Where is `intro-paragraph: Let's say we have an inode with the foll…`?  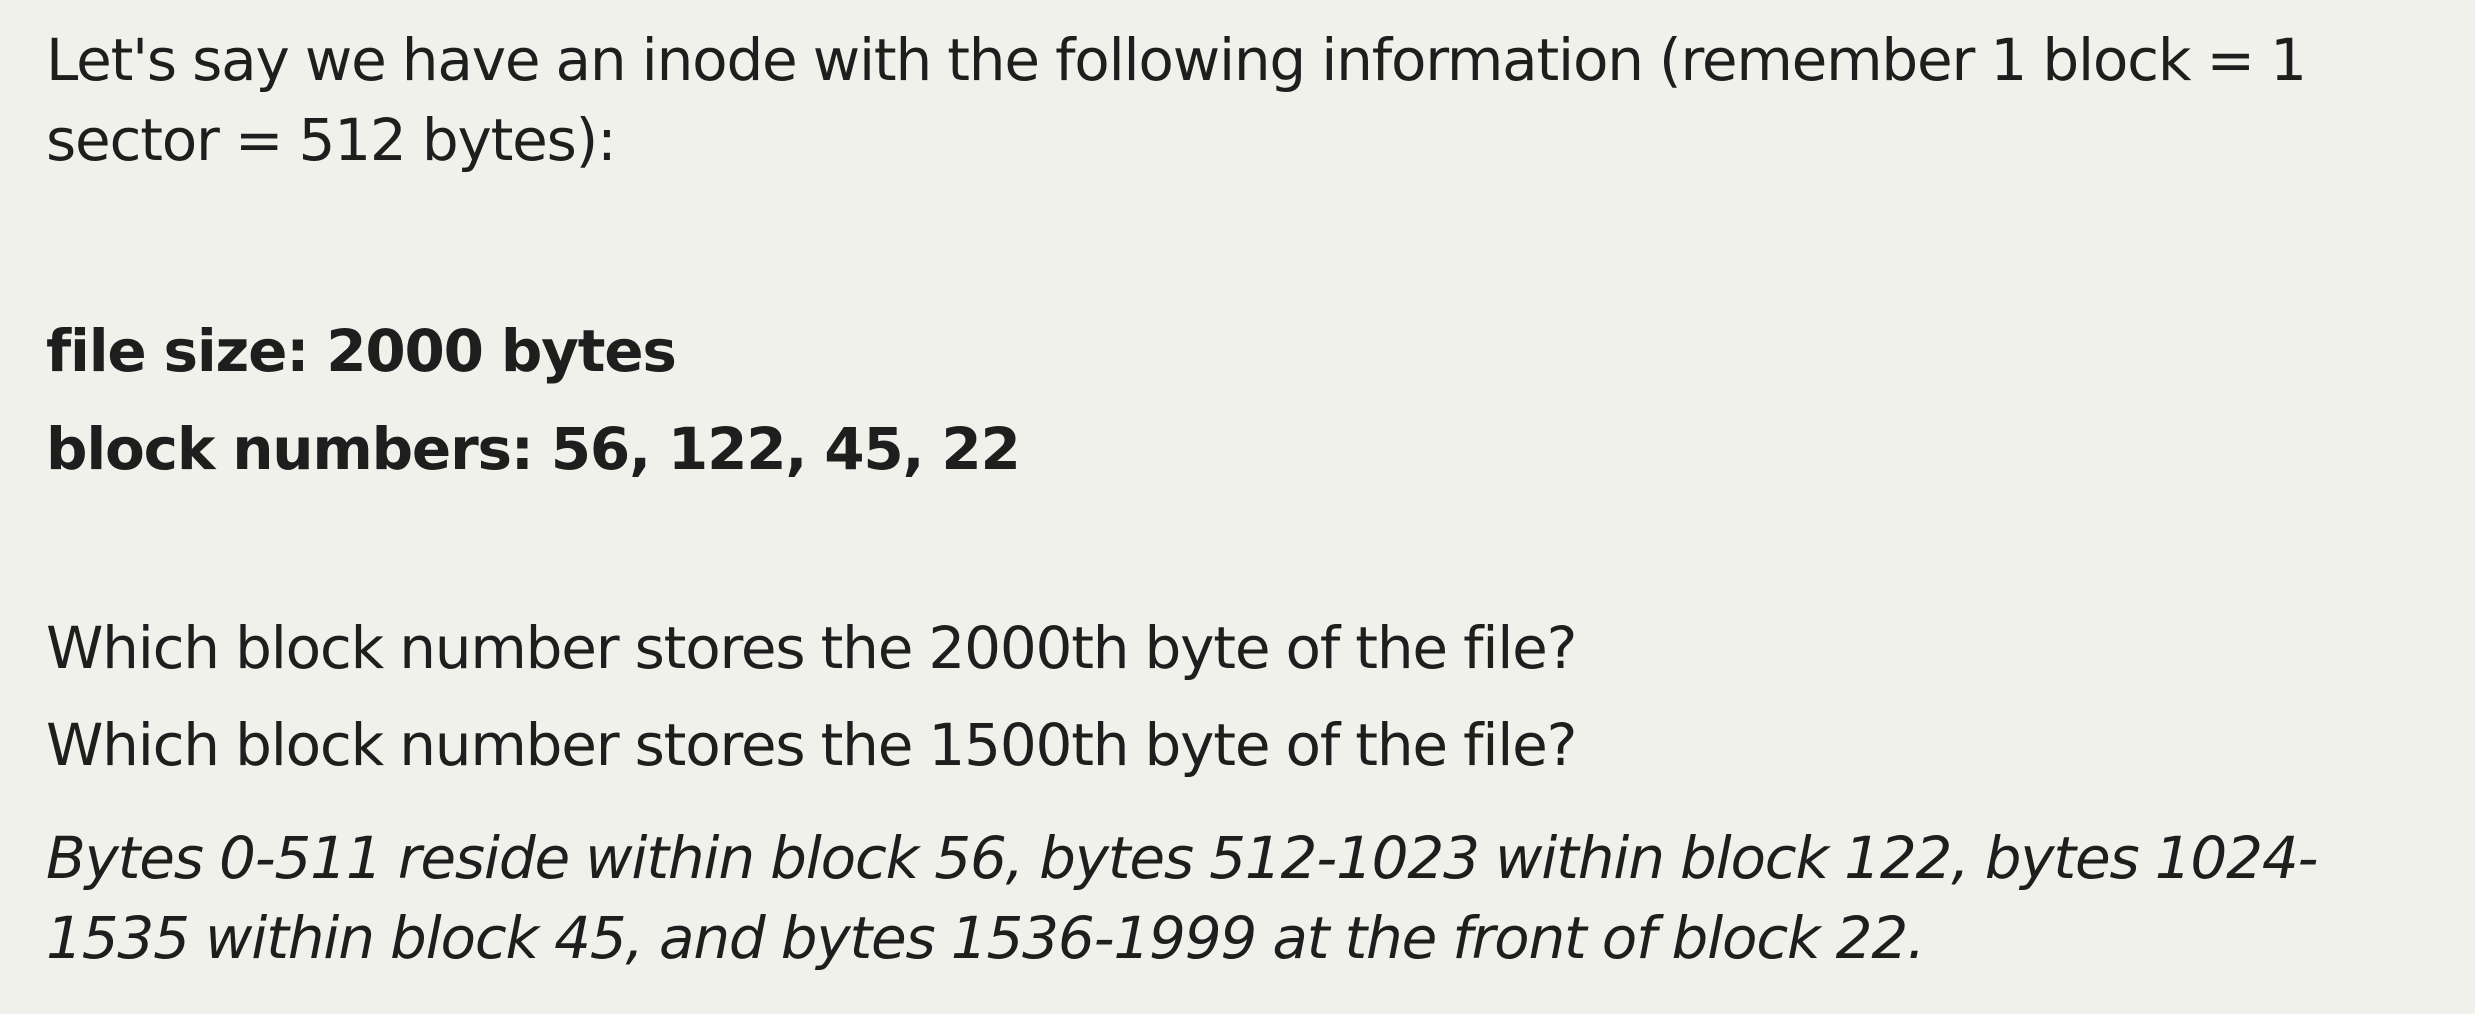
intro-paragraph: Let's say we have an inode with the foll… is located at coordinates (1176, 100).